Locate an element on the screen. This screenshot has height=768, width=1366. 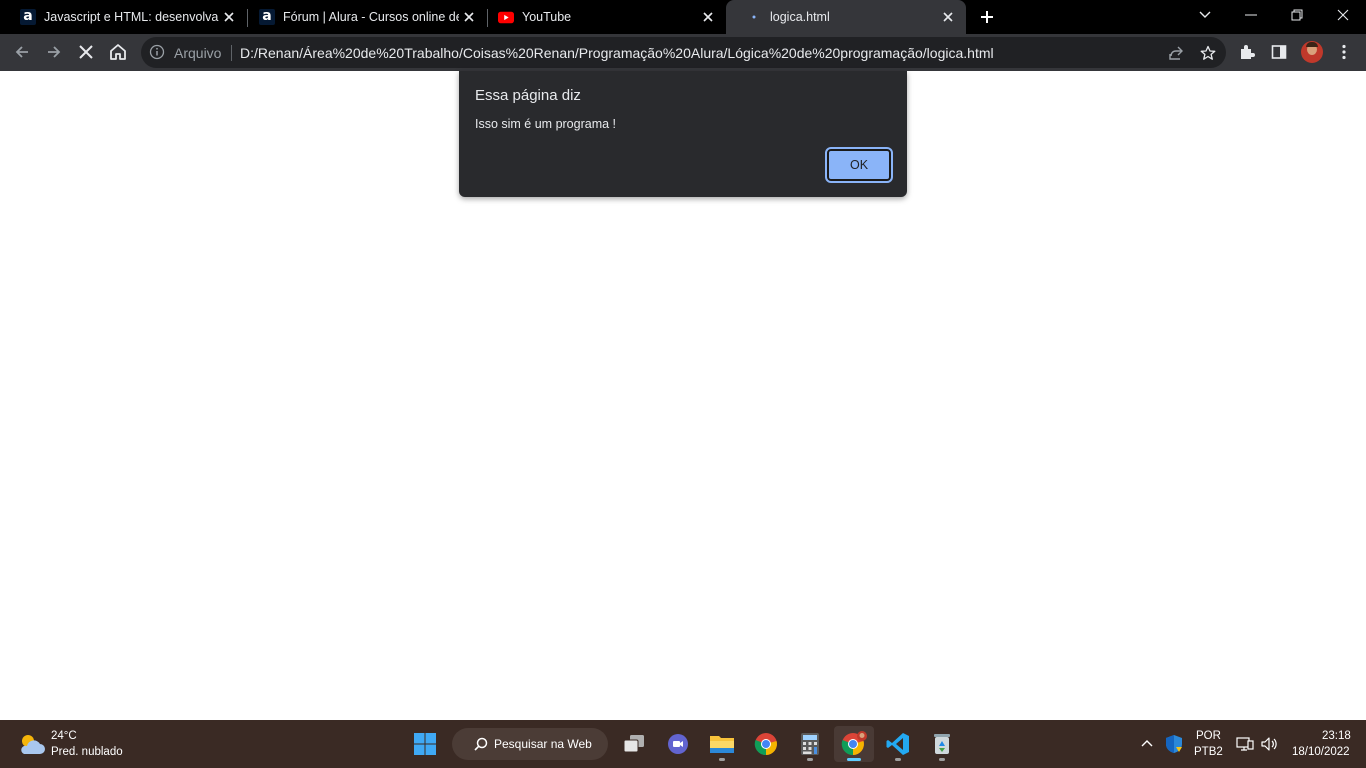
youtube-icon is located at coordinates (506, 17).